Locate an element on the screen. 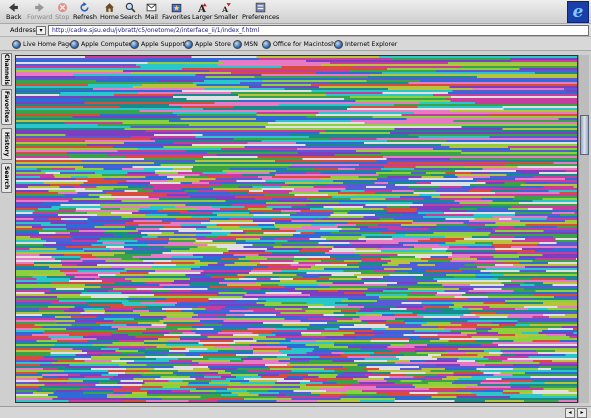 This screenshot has width=591, height=418. favorite-item: Apple Support is located at coordinates (157, 44).